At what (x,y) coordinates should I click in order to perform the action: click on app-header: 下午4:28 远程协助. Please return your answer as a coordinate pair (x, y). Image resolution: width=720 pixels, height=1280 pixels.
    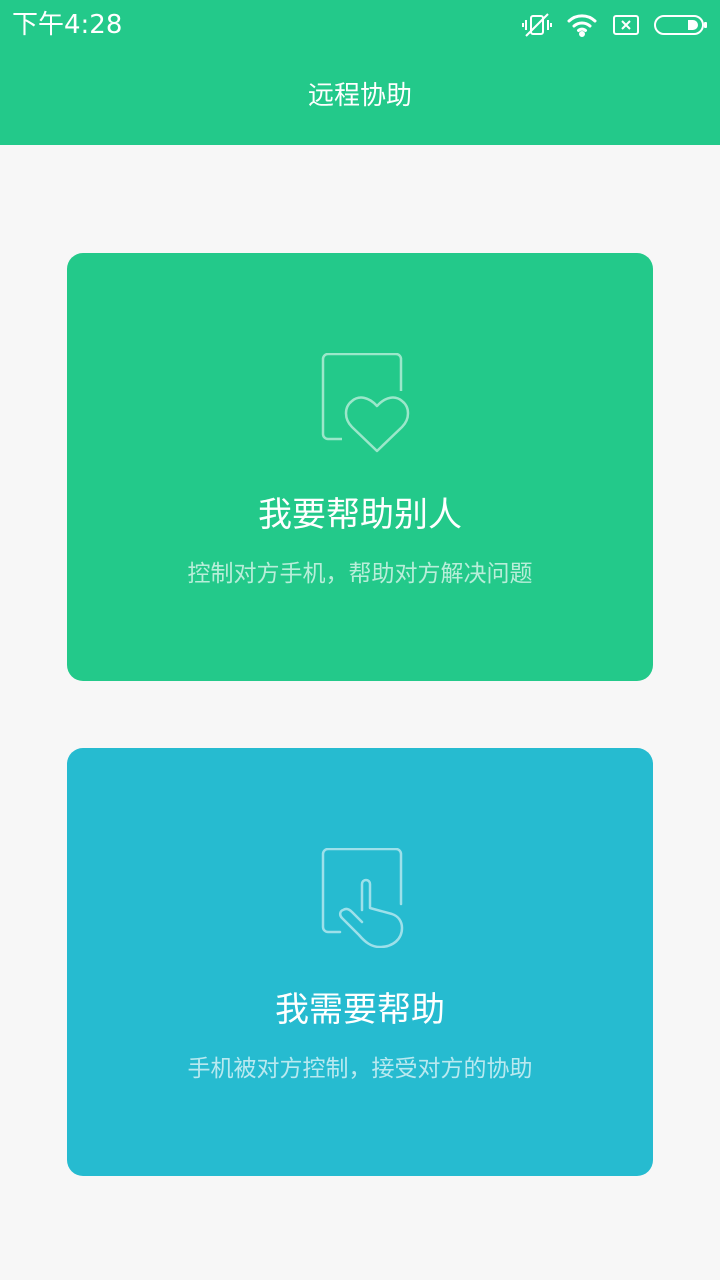
    Looking at the image, I should click on (360, 72).